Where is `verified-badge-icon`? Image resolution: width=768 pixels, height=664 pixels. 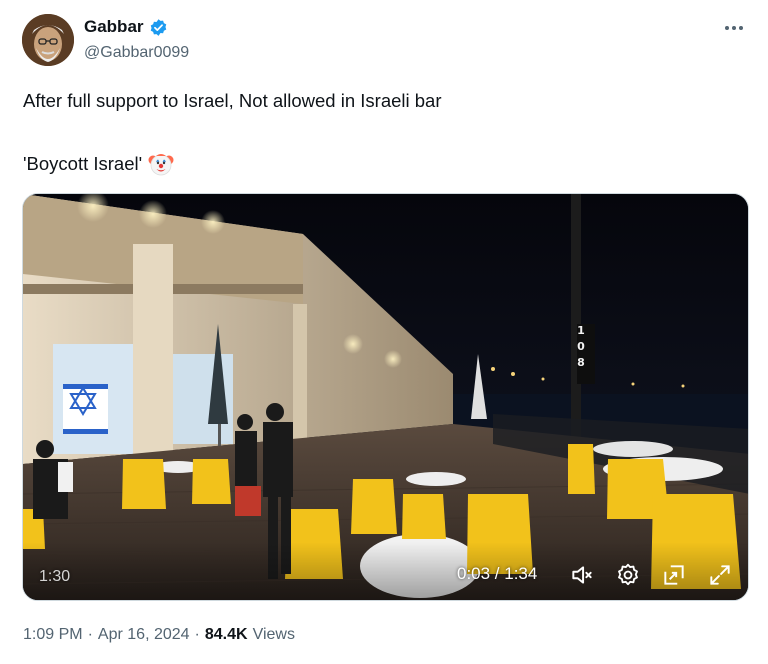 verified-badge-icon is located at coordinates (158, 27).